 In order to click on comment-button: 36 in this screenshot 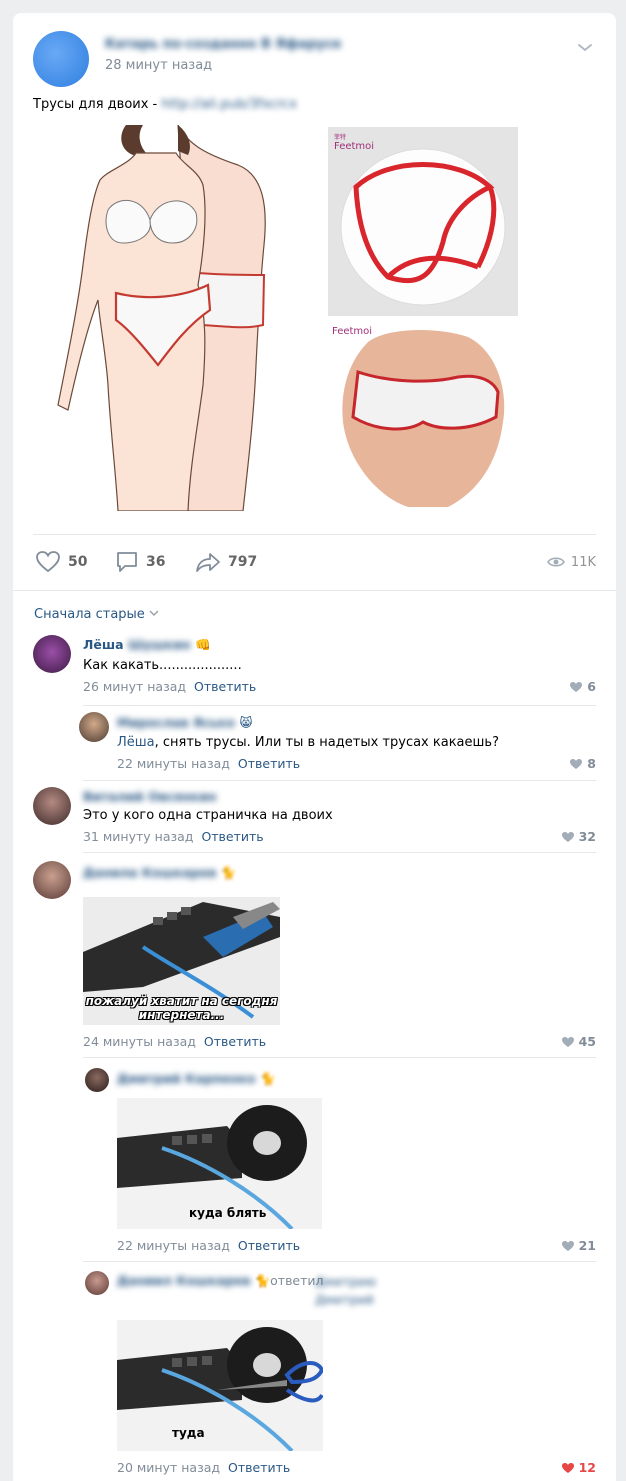, I will do `click(140, 562)`.